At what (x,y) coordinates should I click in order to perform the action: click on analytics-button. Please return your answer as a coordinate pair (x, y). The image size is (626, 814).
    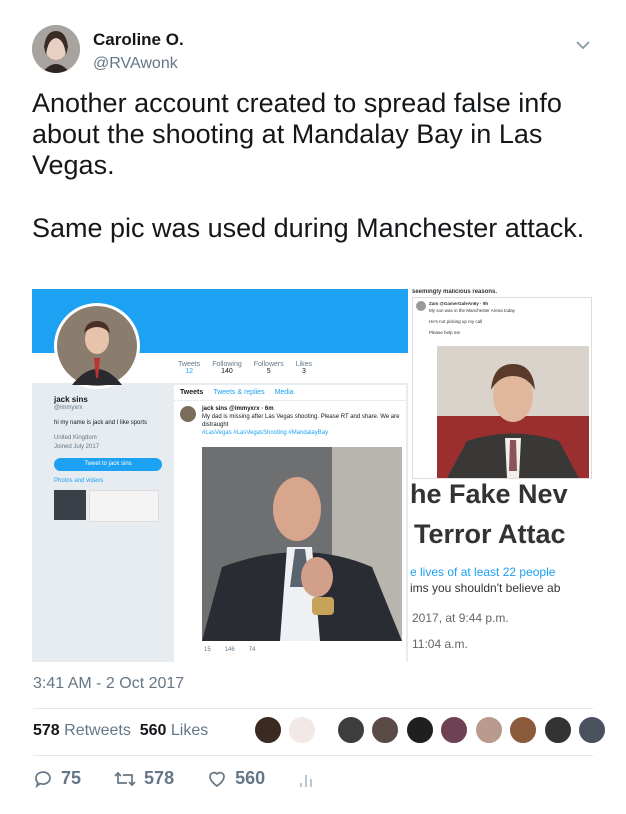
    Looking at the image, I should click on (310, 779).